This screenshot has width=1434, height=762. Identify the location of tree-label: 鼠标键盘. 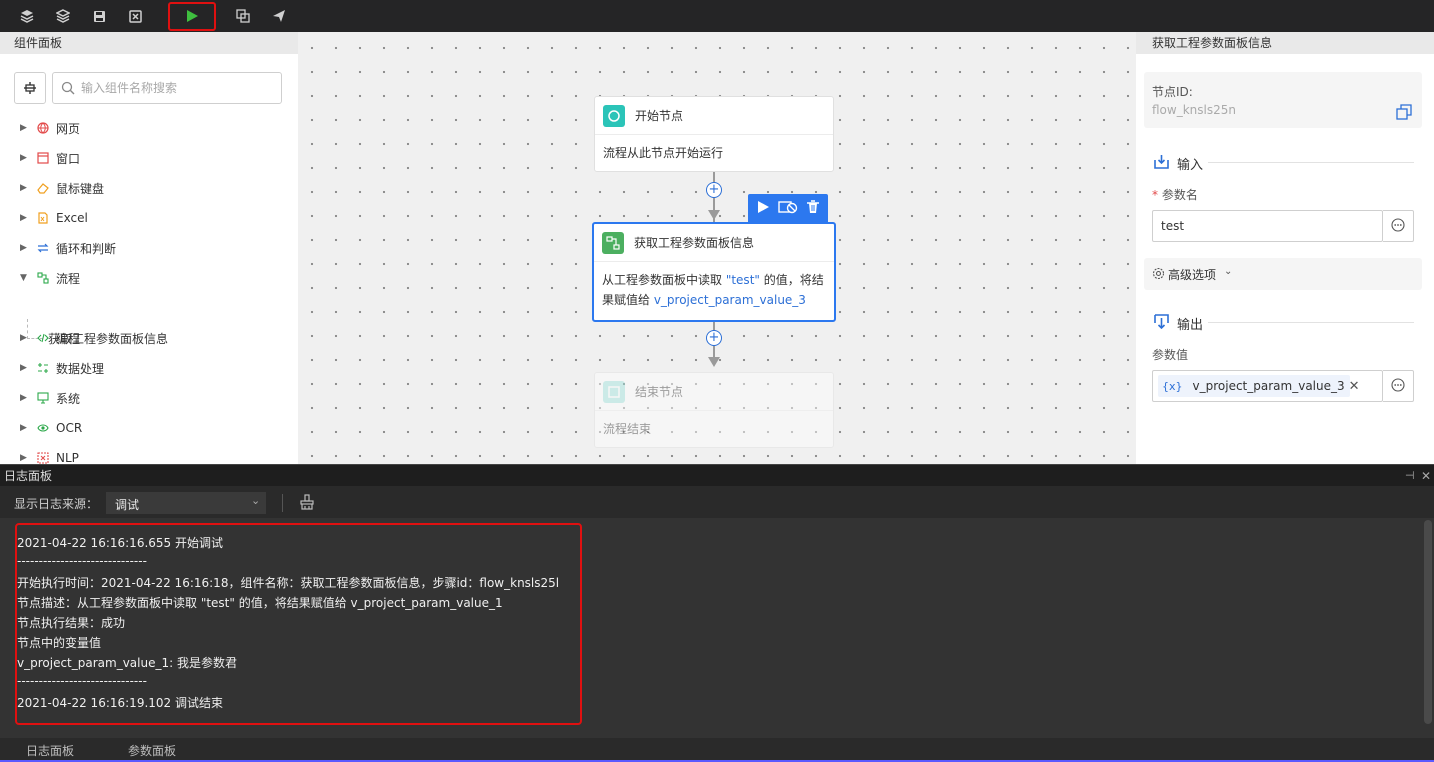
(80, 188).